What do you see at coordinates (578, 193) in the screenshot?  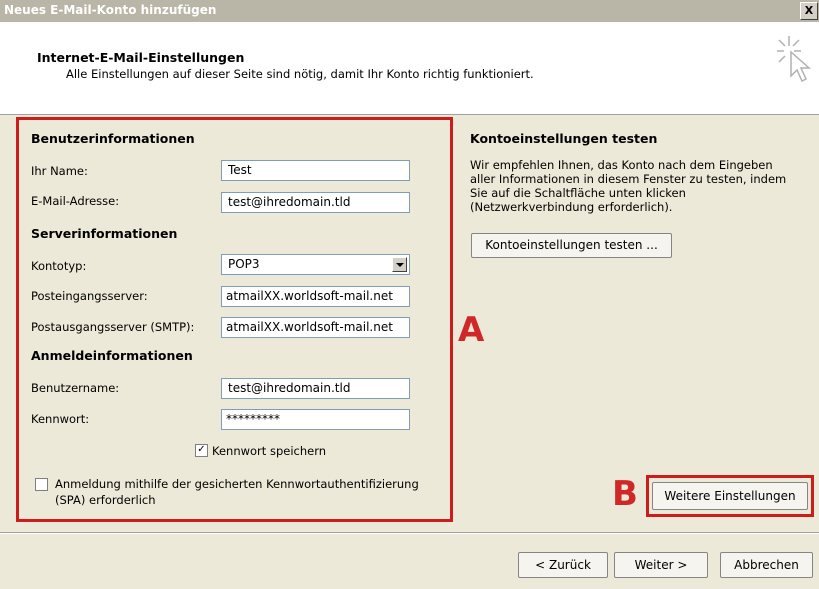 I see `test-desc-line3: Sie auf die Schaltfläche unten klicken` at bounding box center [578, 193].